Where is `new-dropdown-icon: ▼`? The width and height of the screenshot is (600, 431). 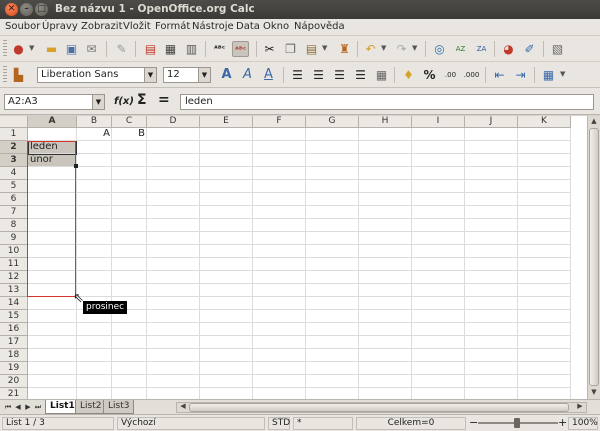 new-dropdown-icon: ▼ is located at coordinates (31, 48).